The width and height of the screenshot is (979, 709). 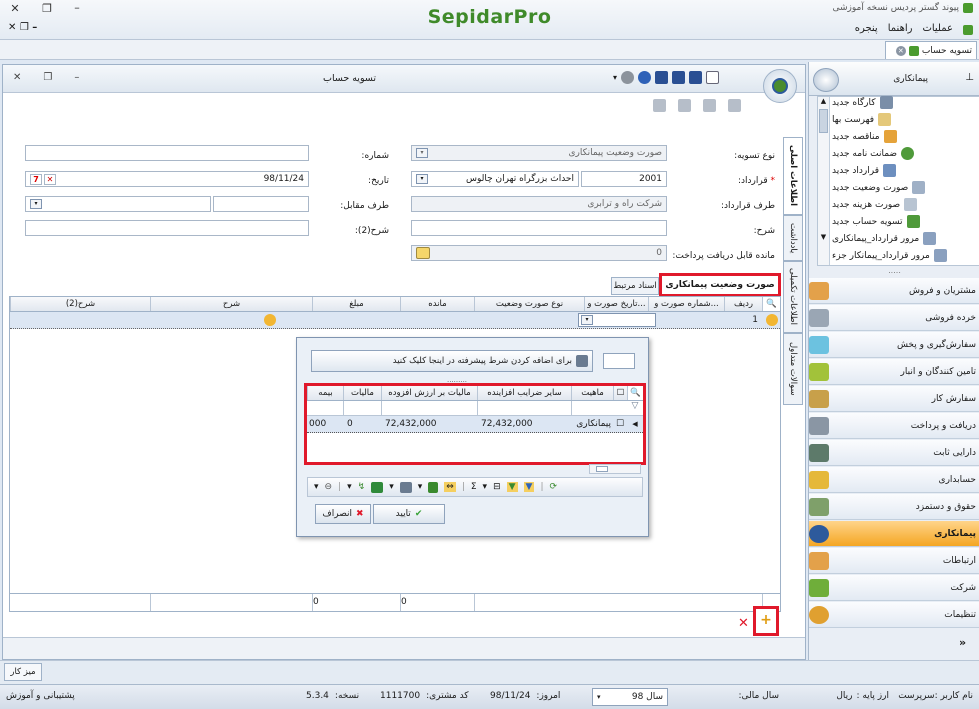 What do you see at coordinates (696, 77) in the screenshot?
I see `save-close-icon` at bounding box center [696, 77].